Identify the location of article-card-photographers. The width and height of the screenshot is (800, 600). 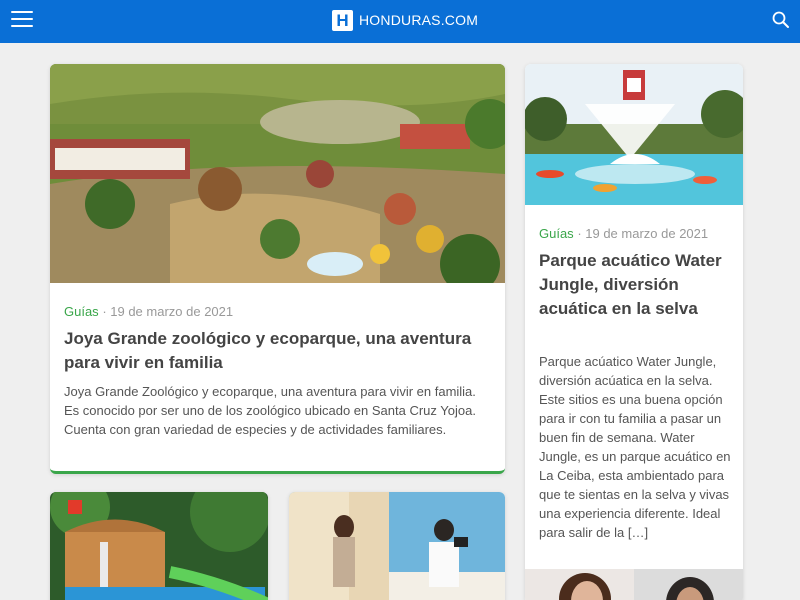
(397, 546).